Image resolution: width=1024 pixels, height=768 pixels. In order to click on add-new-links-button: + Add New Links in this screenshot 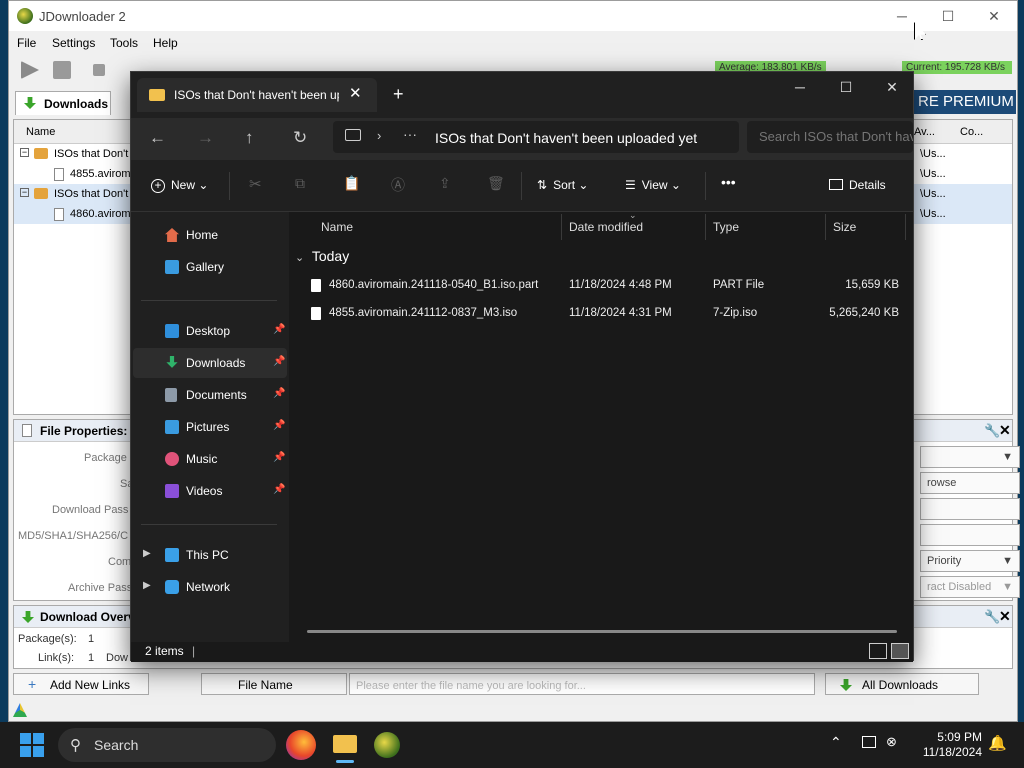, I will do `click(81, 684)`.